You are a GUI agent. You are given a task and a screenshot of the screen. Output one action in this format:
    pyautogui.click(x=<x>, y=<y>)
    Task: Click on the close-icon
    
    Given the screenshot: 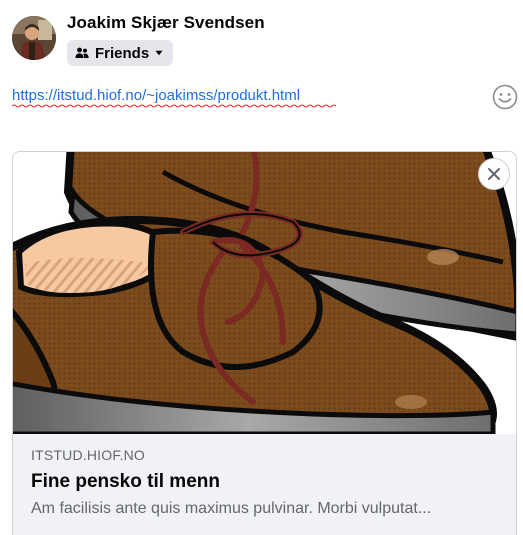 What is the action you would take?
    pyautogui.click(x=494, y=174)
    